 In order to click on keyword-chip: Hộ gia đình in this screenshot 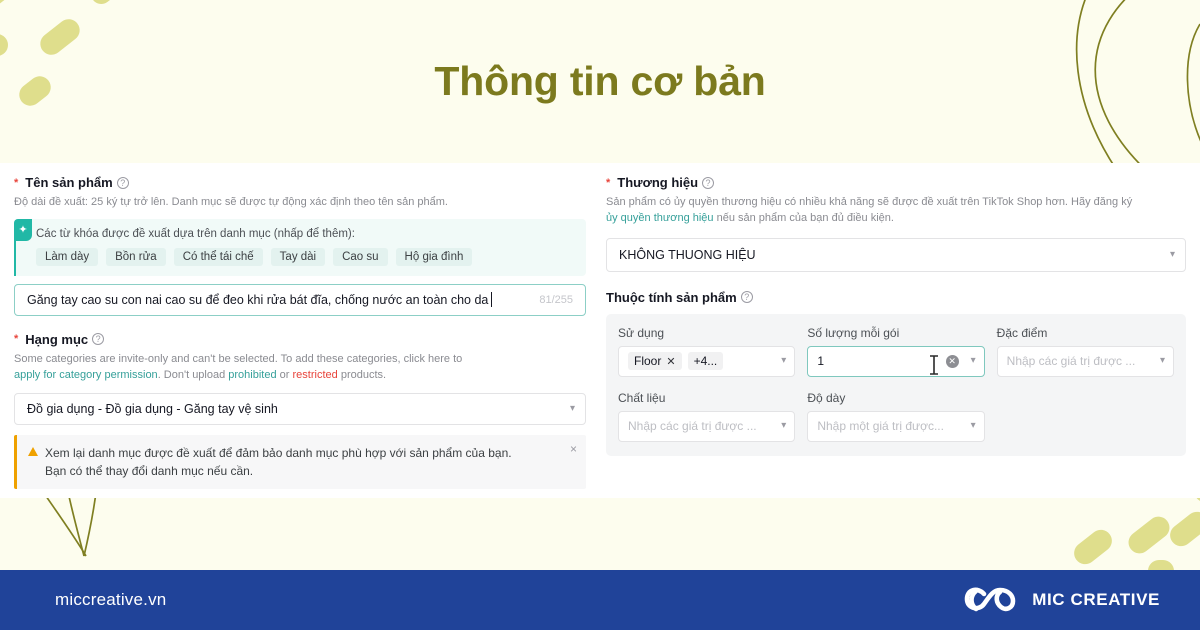, I will do `click(434, 256)`.